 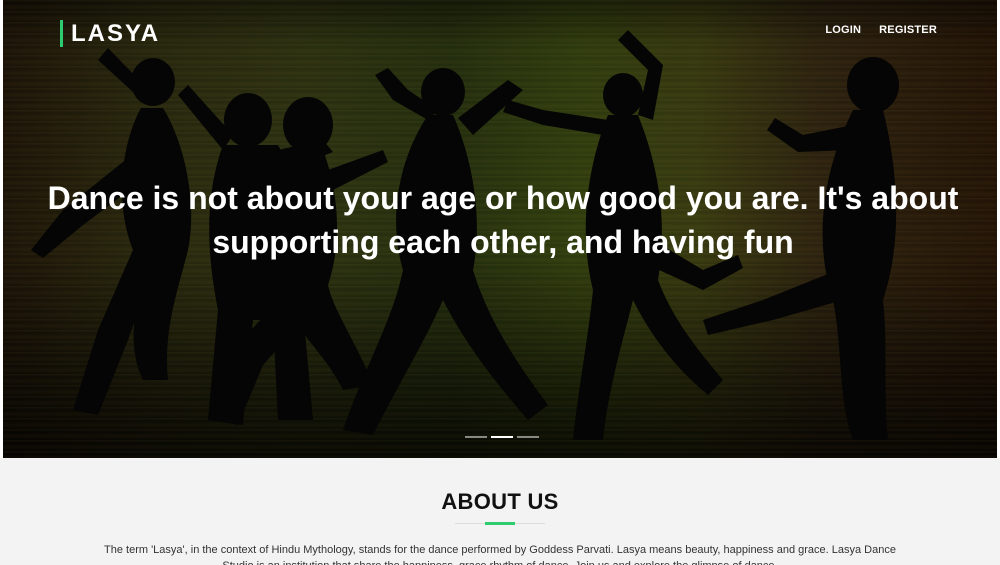 I want to click on login-link: LOGIN, so click(x=843, y=30).